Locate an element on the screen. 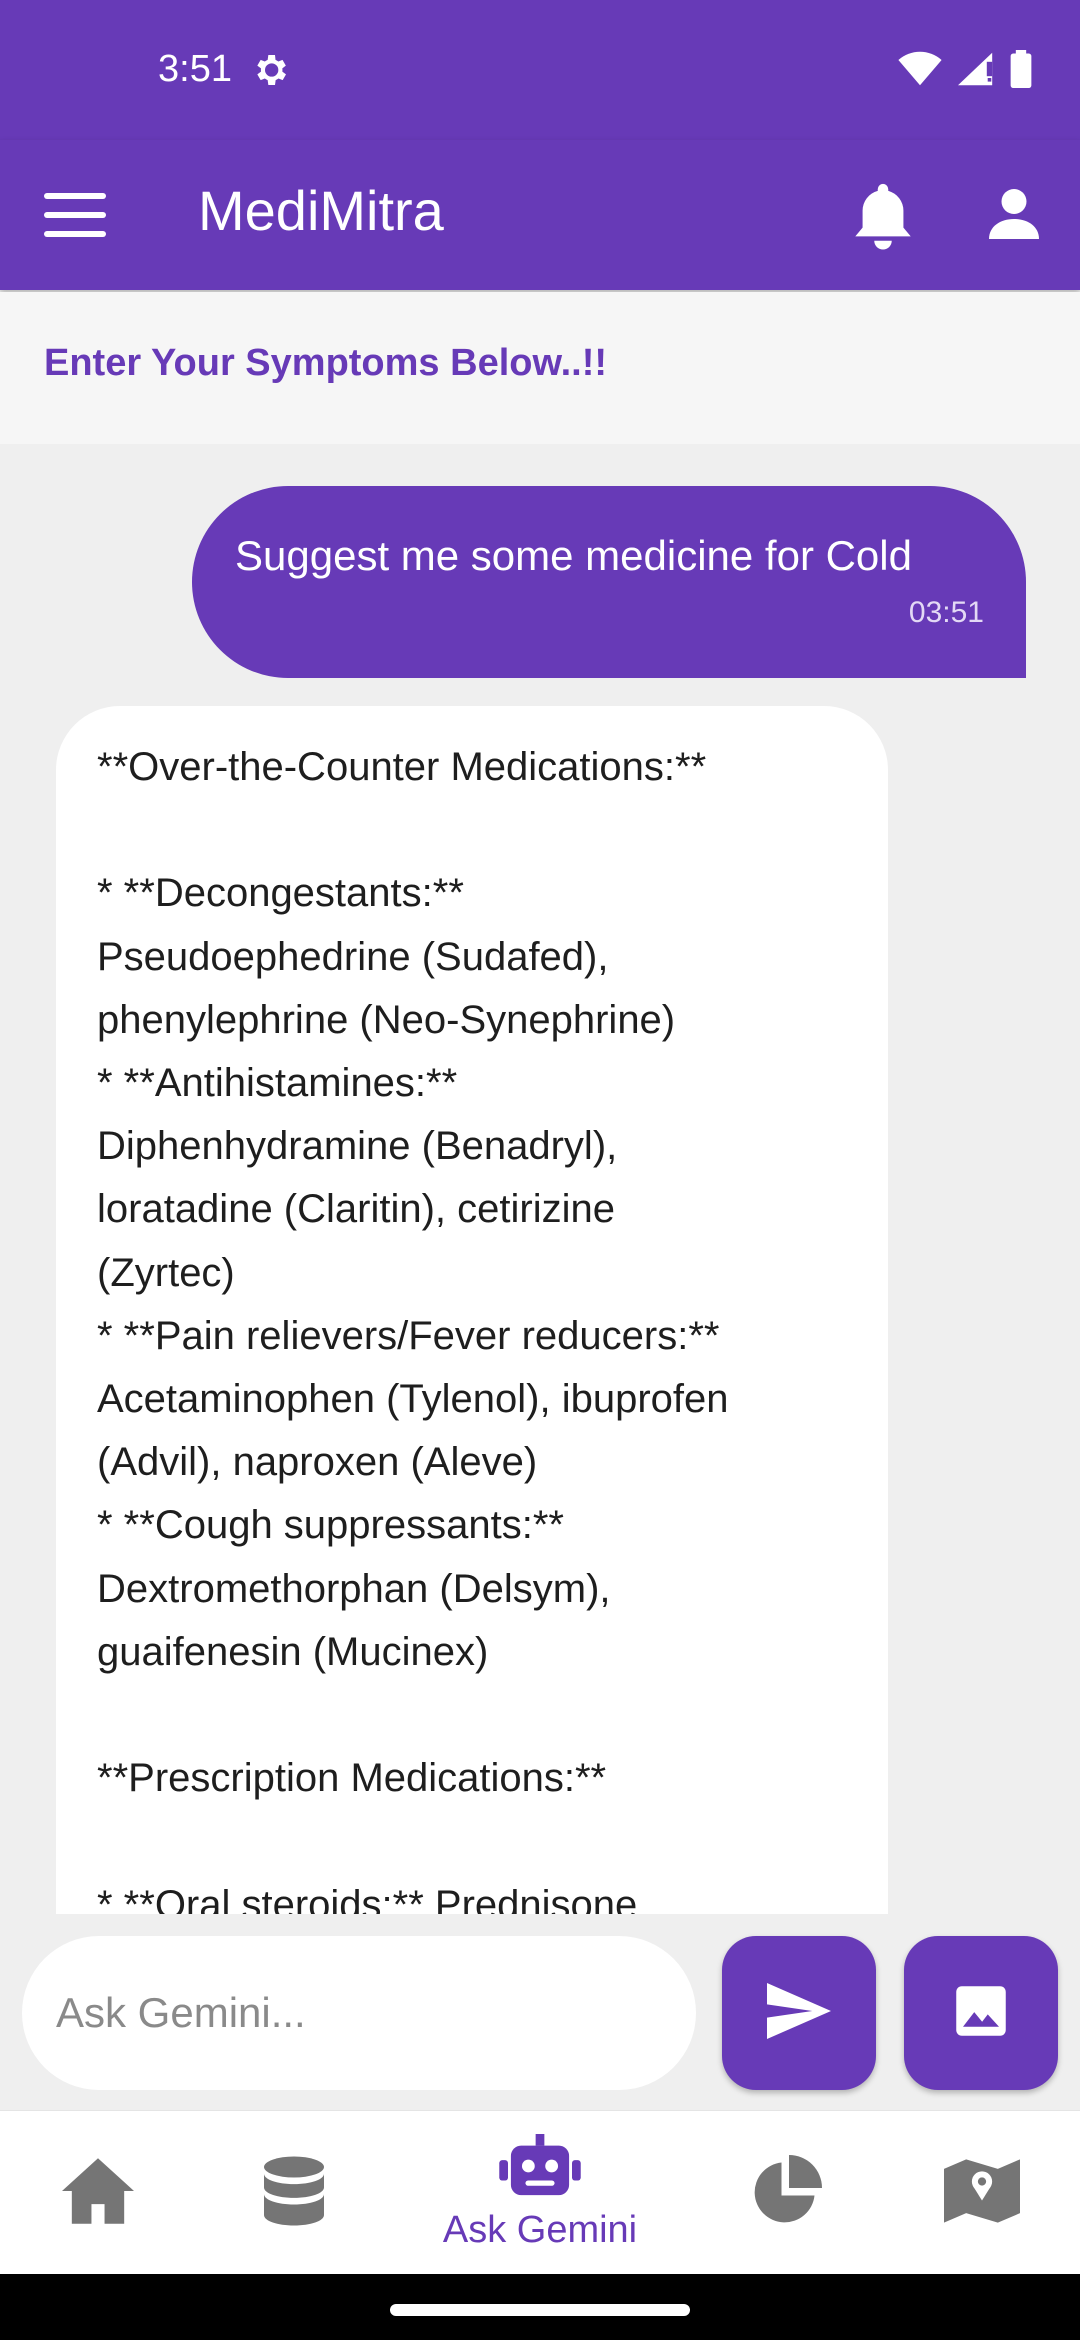  pie-chart-icon is located at coordinates (786, 2193).